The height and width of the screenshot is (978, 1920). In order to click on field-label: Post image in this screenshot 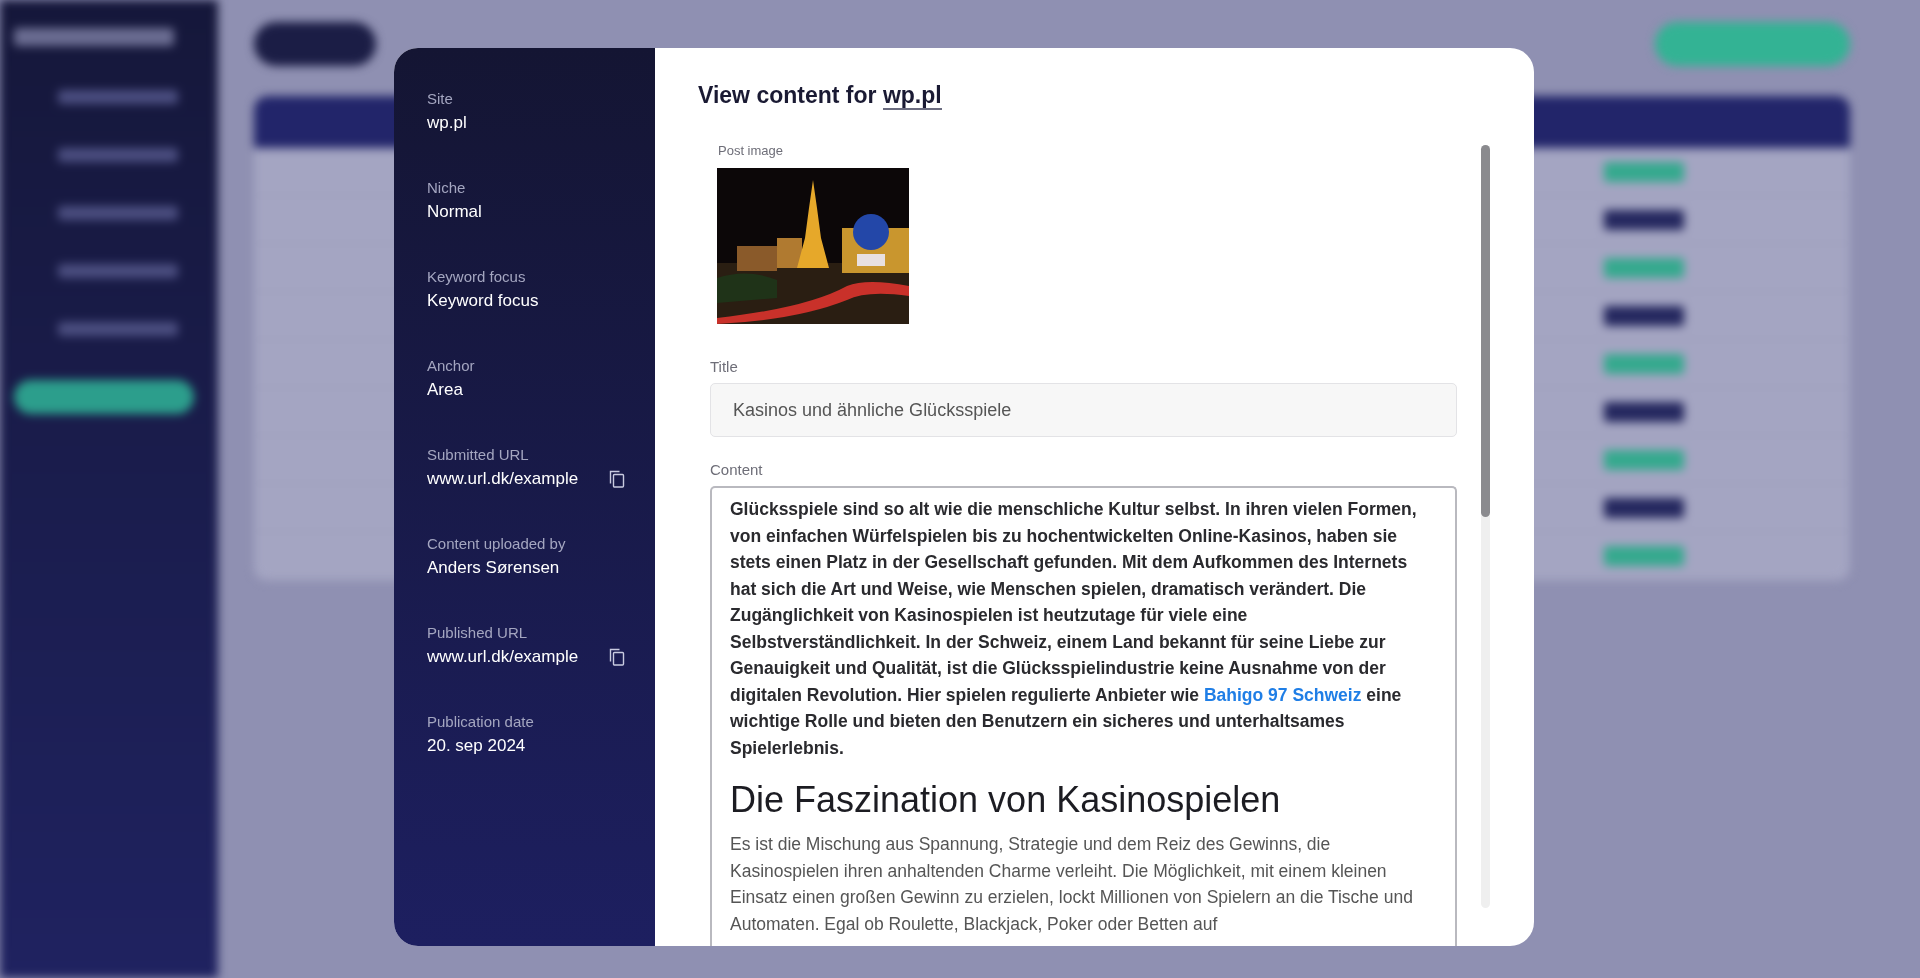, I will do `click(751, 150)`.